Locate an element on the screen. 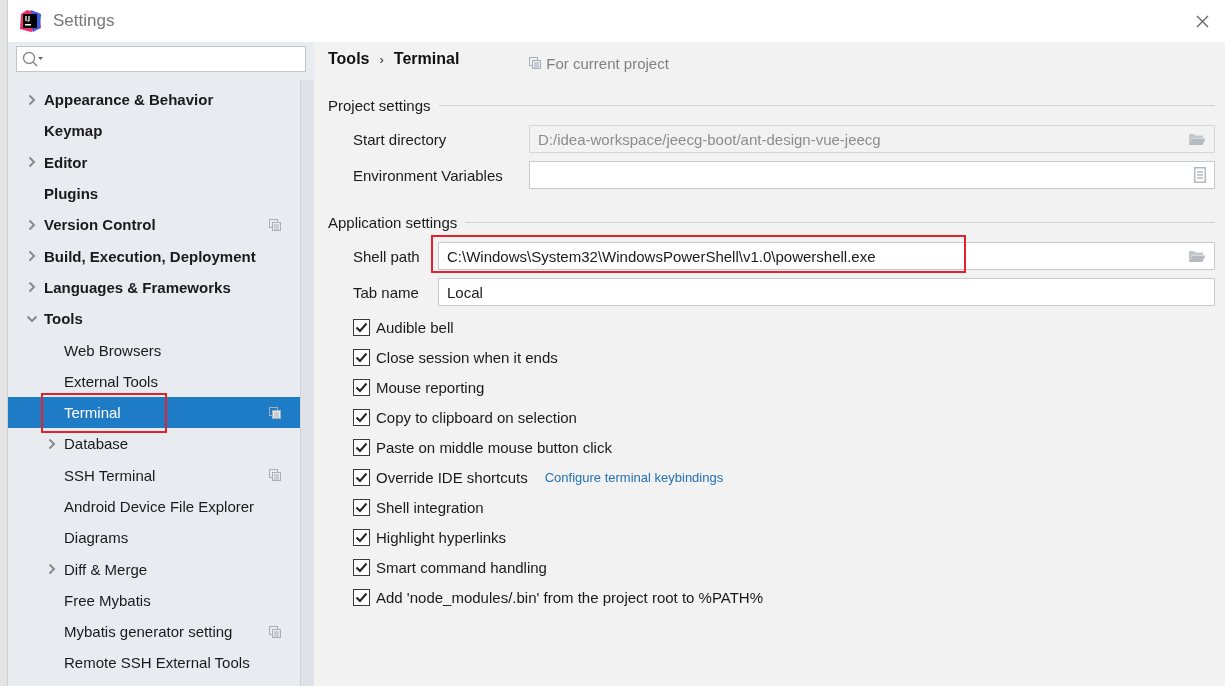  tree-item-row: Database is located at coordinates (154, 444).